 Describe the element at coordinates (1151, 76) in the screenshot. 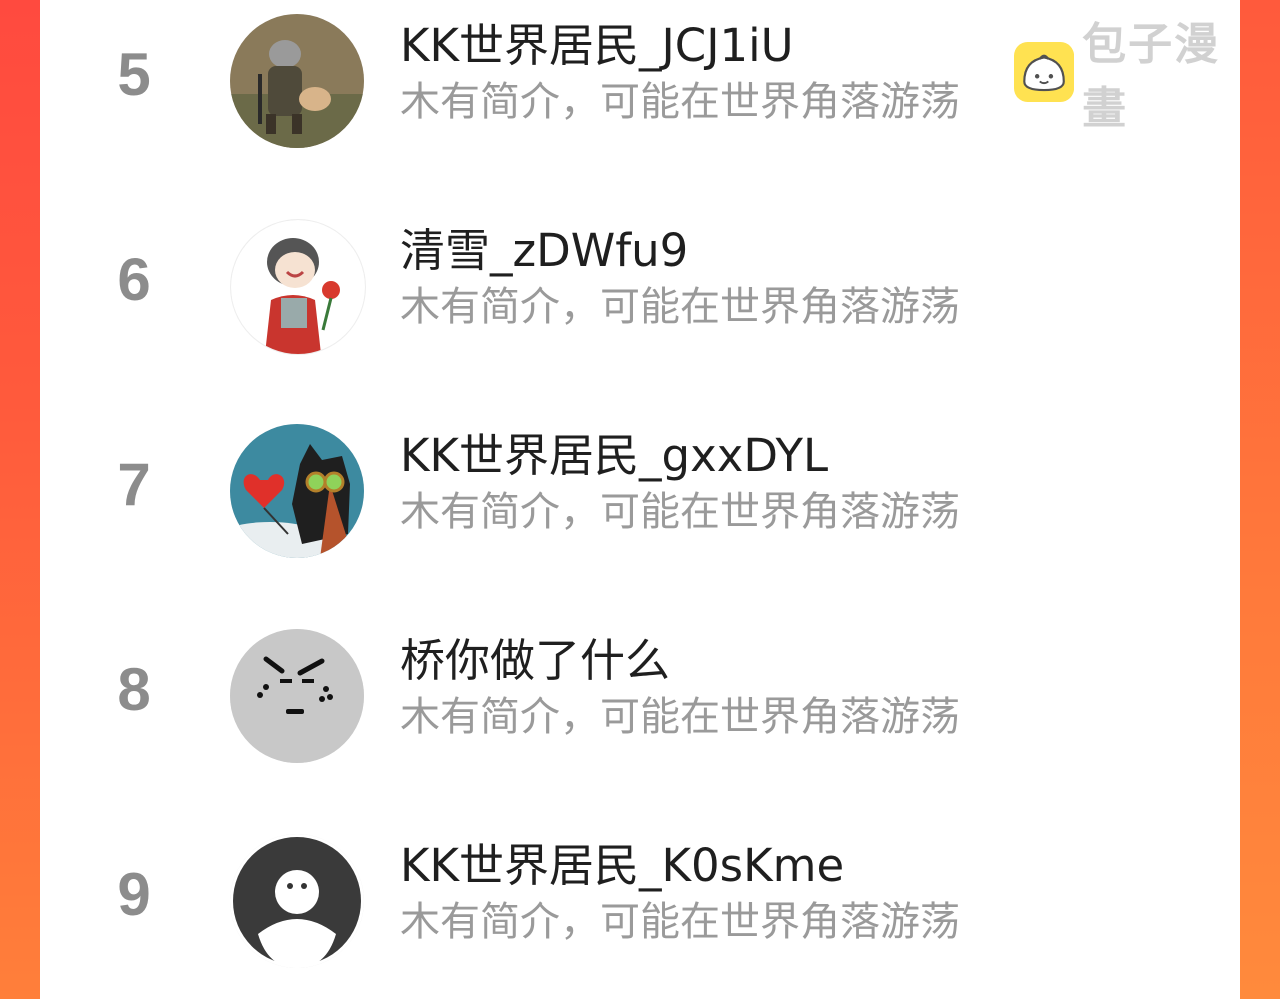

I see `watermark-text: 包子漫畫` at that location.